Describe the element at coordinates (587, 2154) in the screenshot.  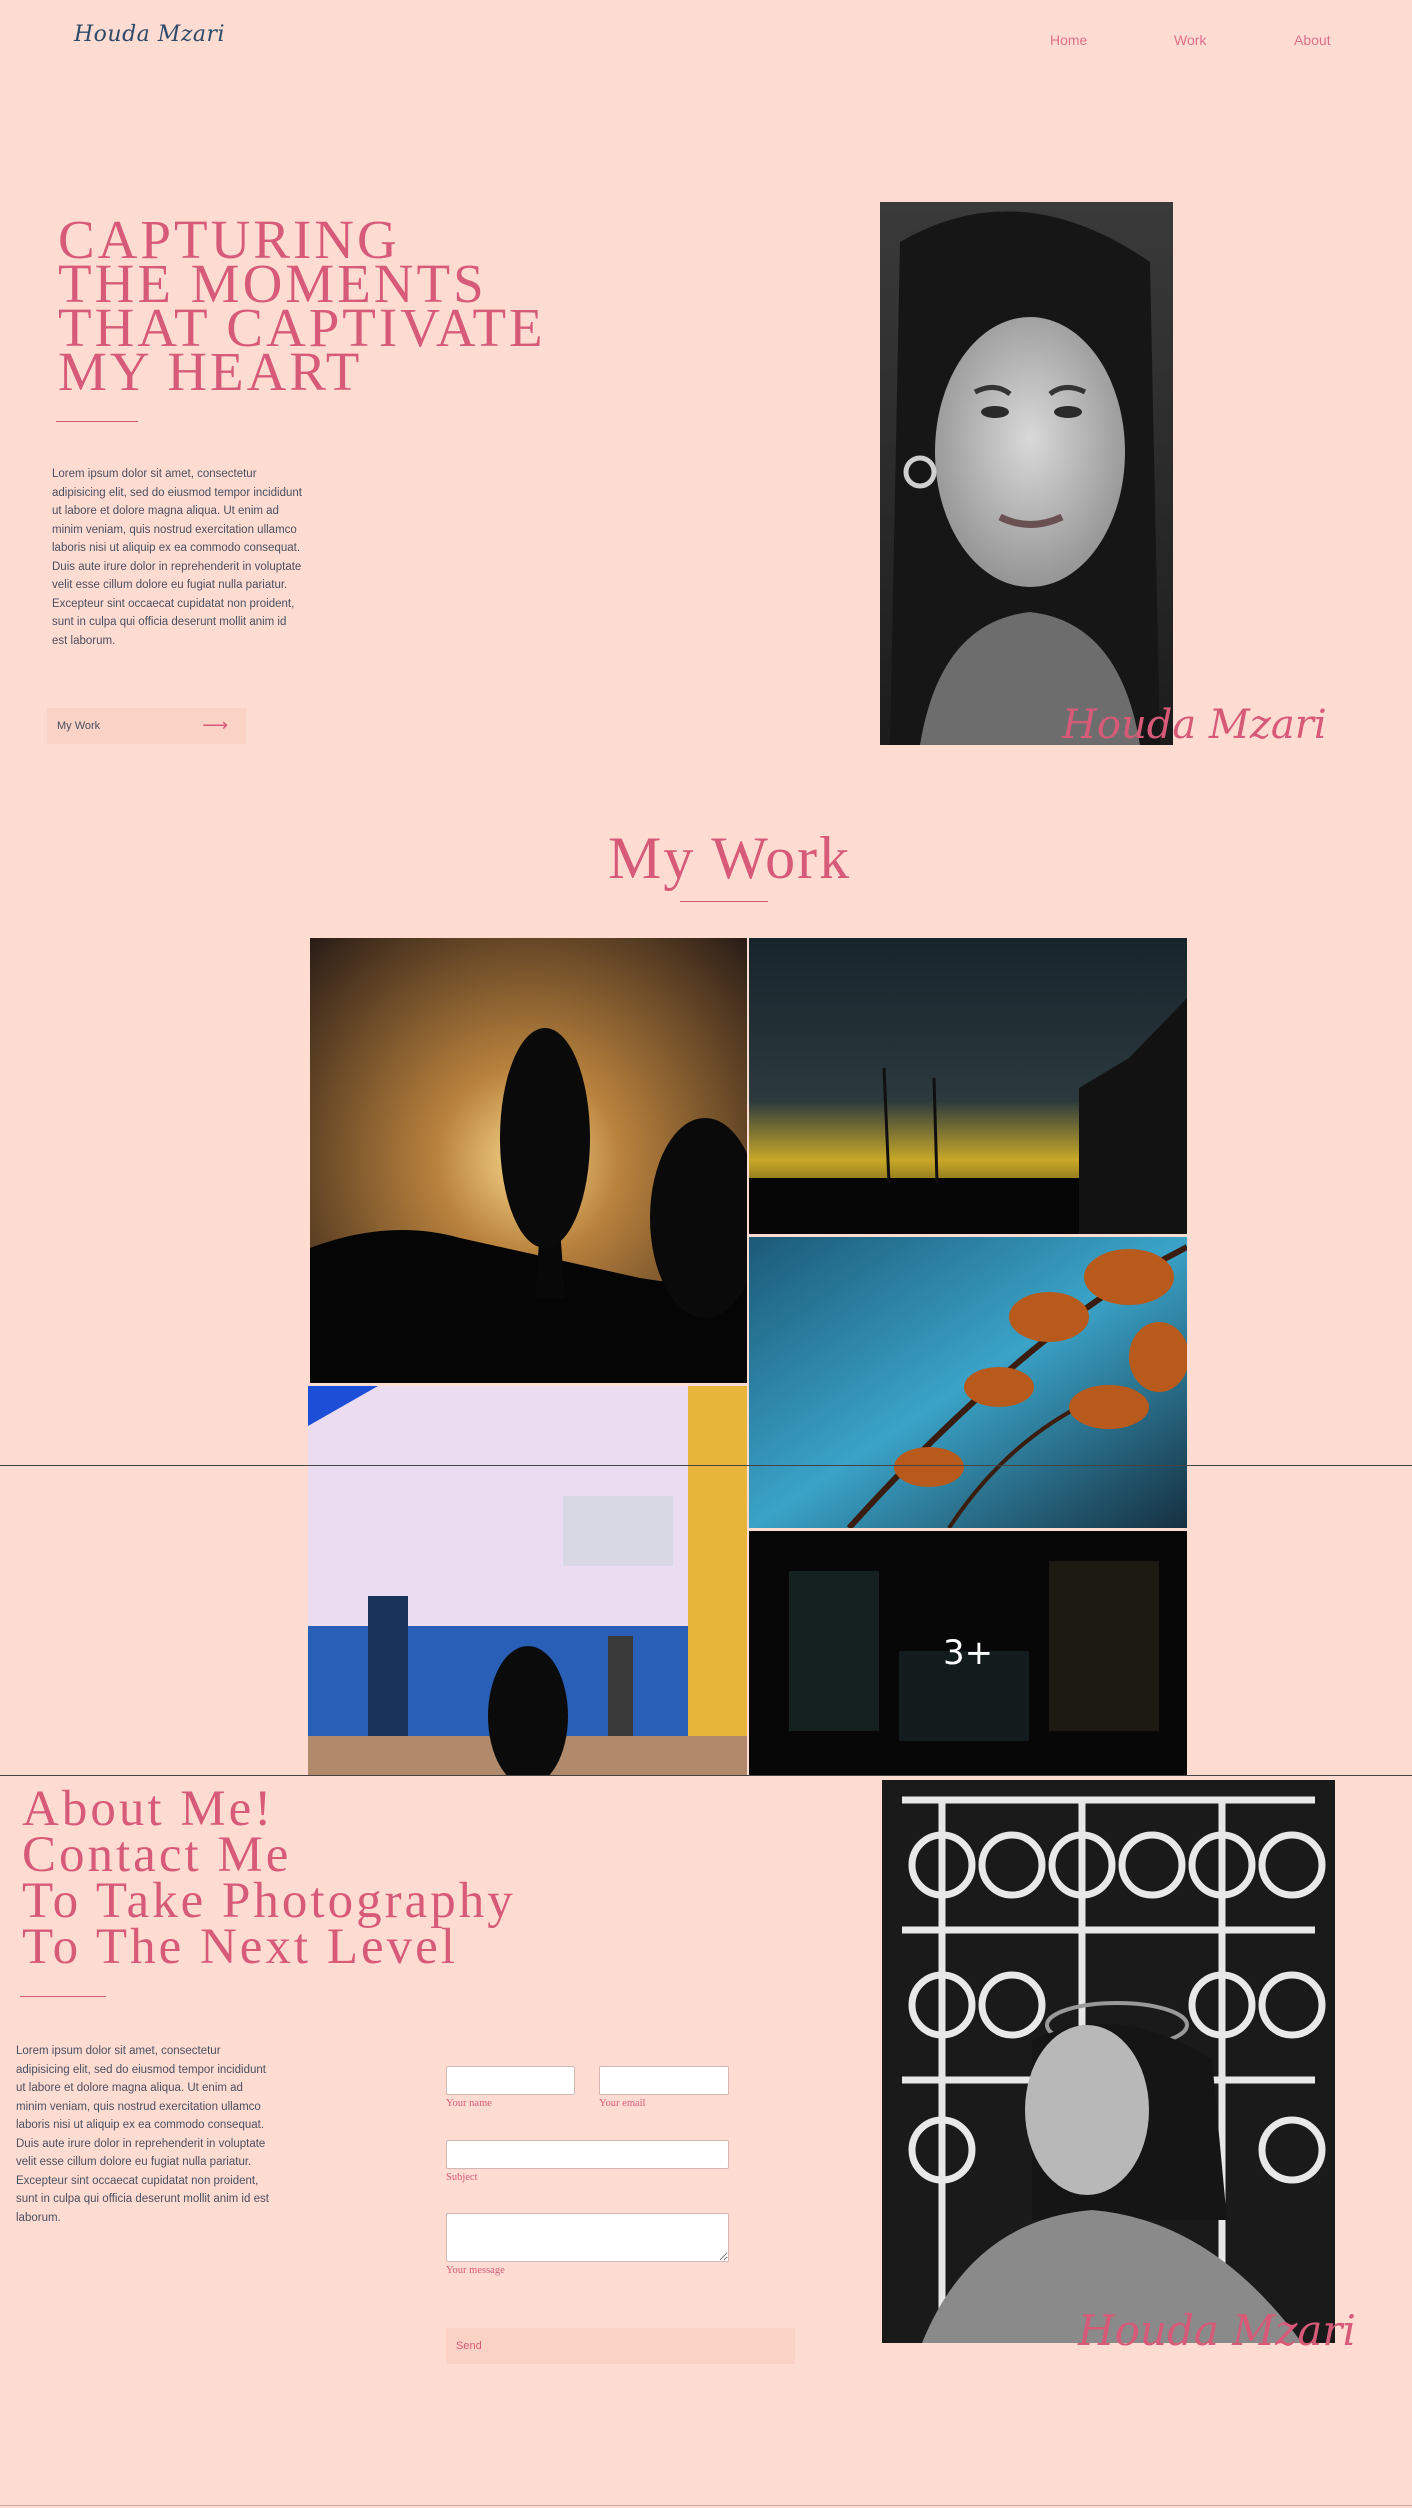
I see `subject-field` at that location.